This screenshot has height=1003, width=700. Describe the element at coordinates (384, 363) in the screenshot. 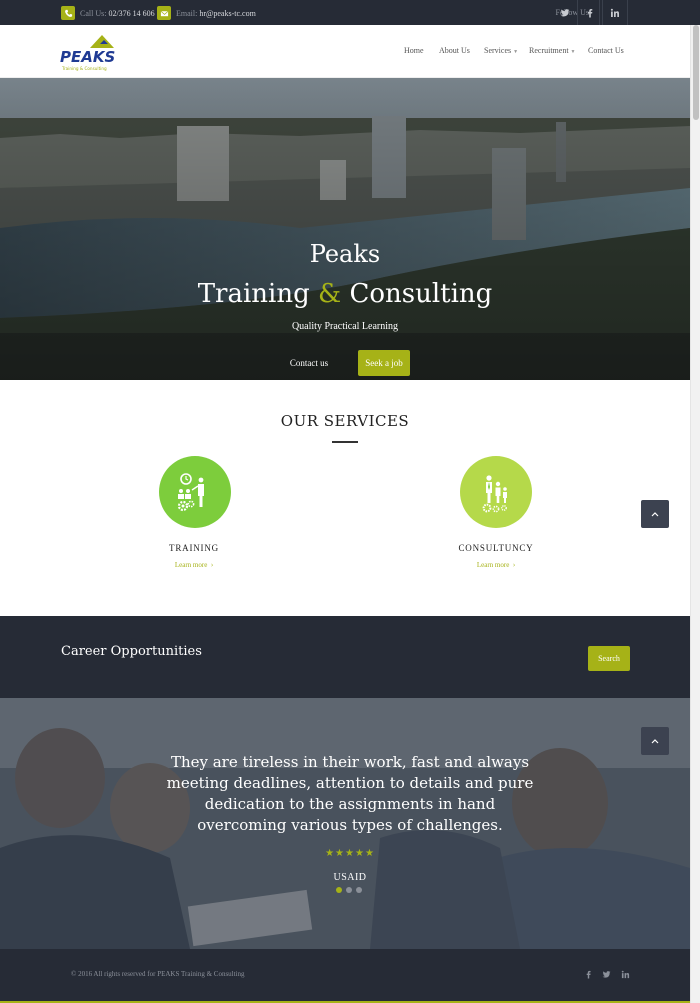

I see `seek-a-job-button: Seek a job` at that location.